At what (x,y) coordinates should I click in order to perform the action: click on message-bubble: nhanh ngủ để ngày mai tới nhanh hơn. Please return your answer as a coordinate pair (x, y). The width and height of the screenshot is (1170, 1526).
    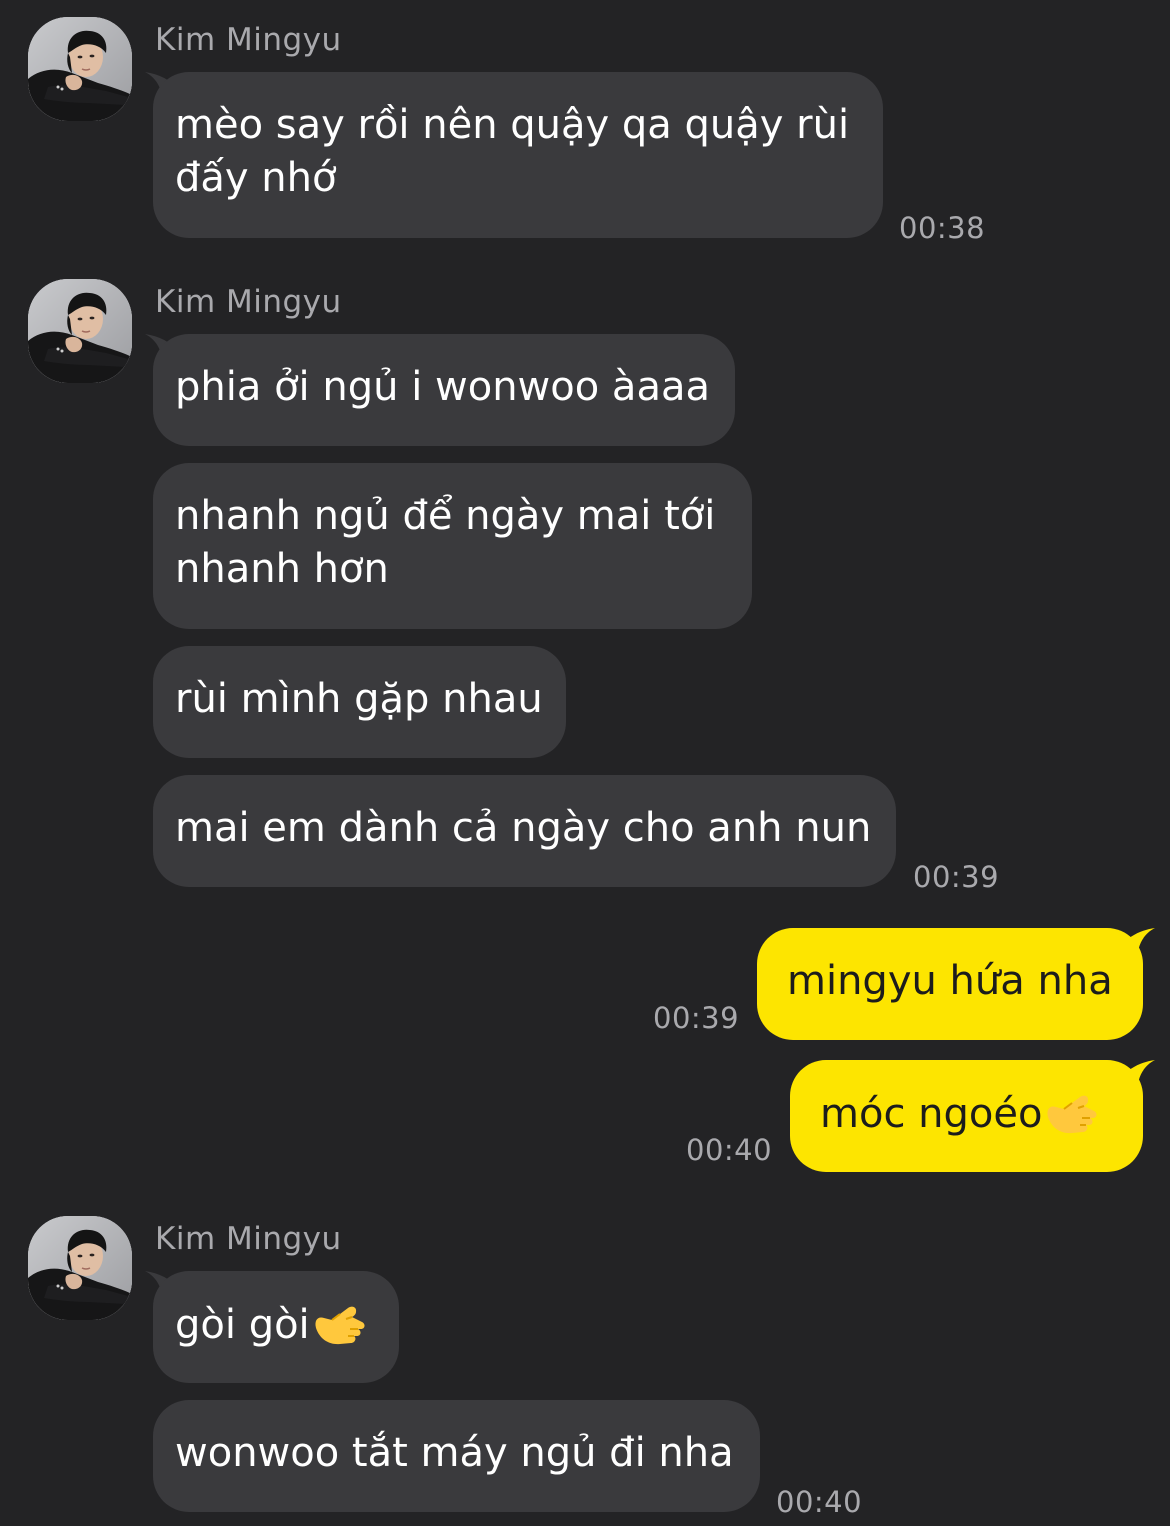
    Looking at the image, I should click on (452, 546).